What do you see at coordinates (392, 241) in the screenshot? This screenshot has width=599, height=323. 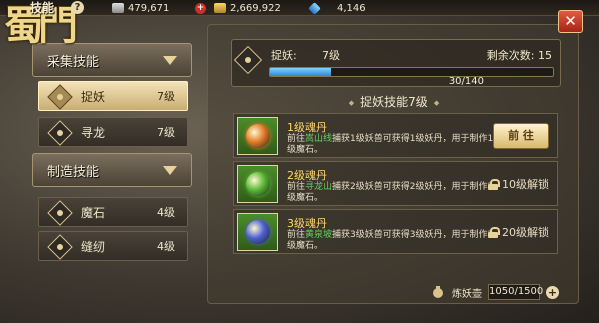 I see `recipe-description: 前往黄泉坡捕获3级妖兽可获得3级妖丹，用于制作3级魔石。` at bounding box center [392, 241].